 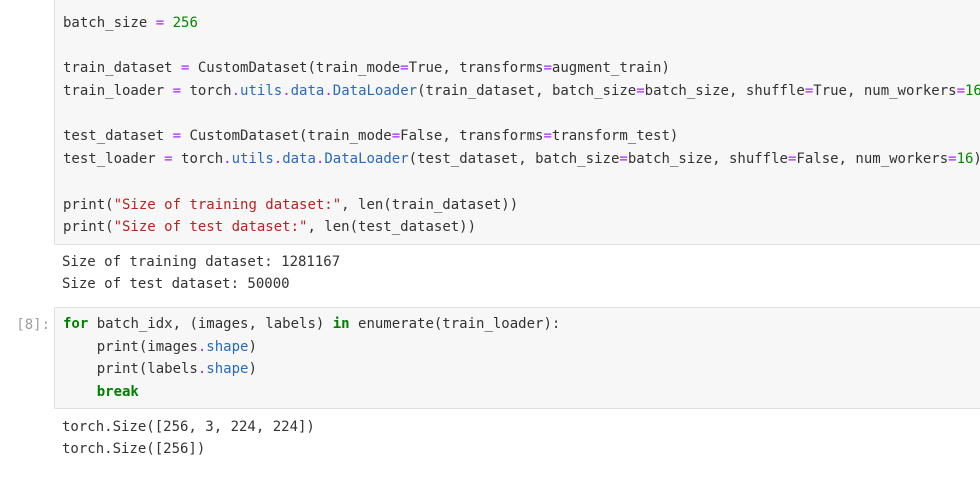 What do you see at coordinates (109, 23) in the screenshot?
I see `code-token: batch_size` at bounding box center [109, 23].